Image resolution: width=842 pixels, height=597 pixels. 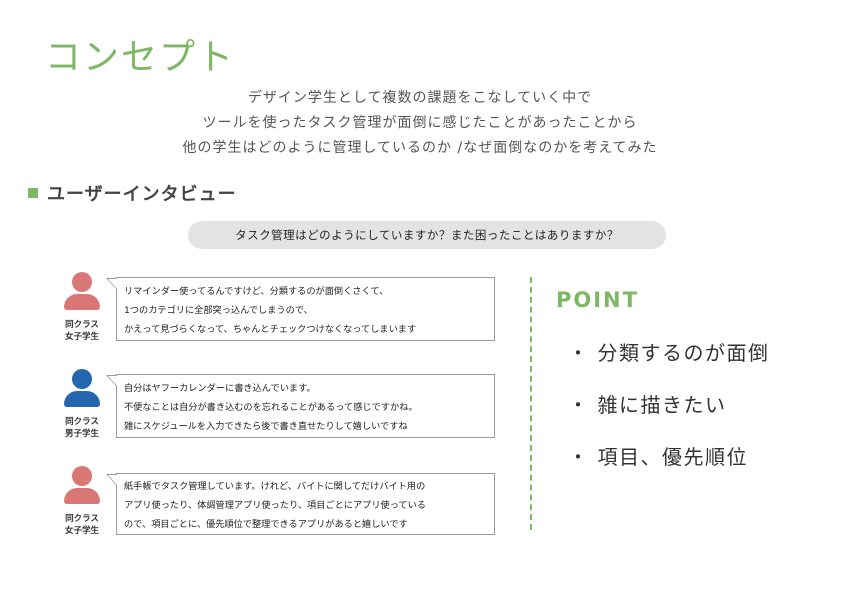 What do you see at coordinates (658, 457) in the screenshot?
I see `point-item: ・ 項目、優先順位` at bounding box center [658, 457].